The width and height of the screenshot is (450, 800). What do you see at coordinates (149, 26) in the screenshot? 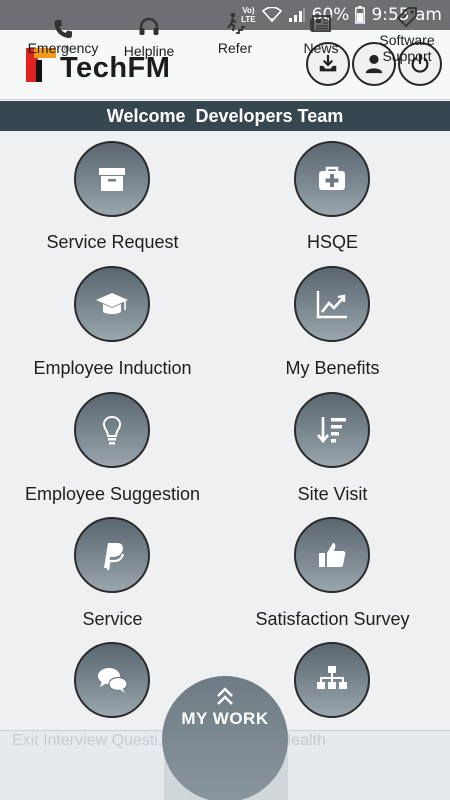
I see `headset-icon` at bounding box center [149, 26].